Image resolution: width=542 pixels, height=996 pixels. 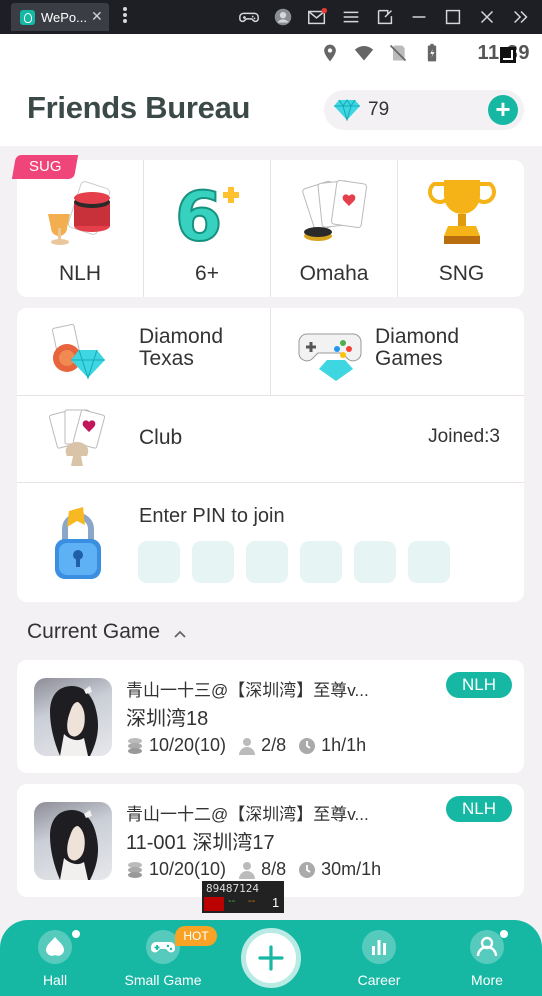 What do you see at coordinates (487, 980) in the screenshot?
I see `nav-label: More` at bounding box center [487, 980].